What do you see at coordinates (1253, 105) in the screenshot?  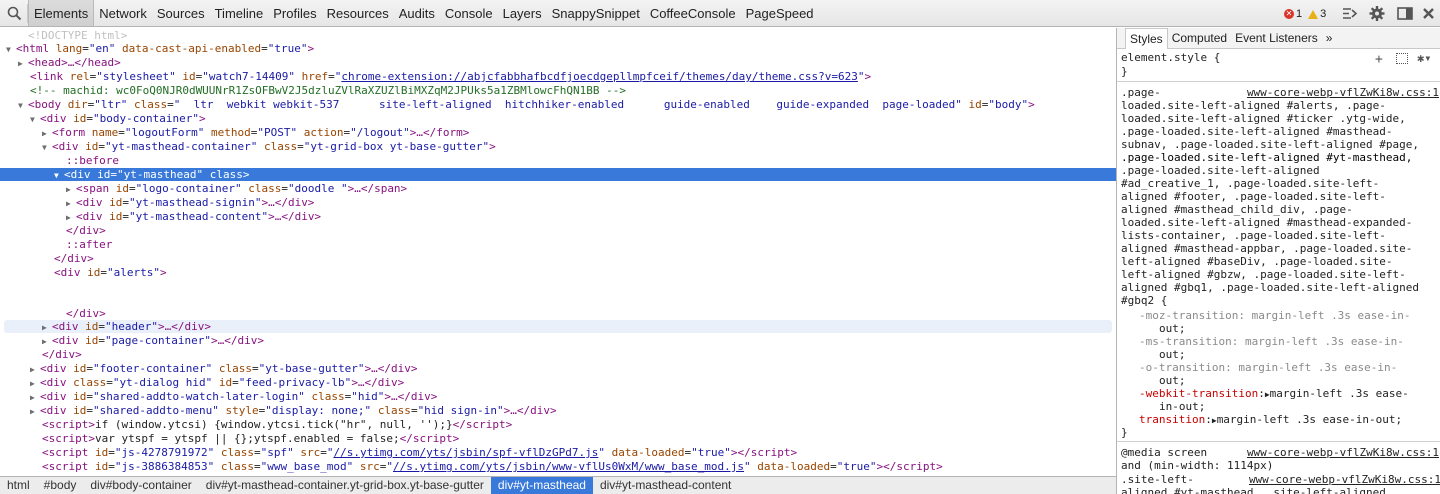 I see `selector-line: loaded.site-left-aligned #alerts, .page-` at bounding box center [1253, 105].